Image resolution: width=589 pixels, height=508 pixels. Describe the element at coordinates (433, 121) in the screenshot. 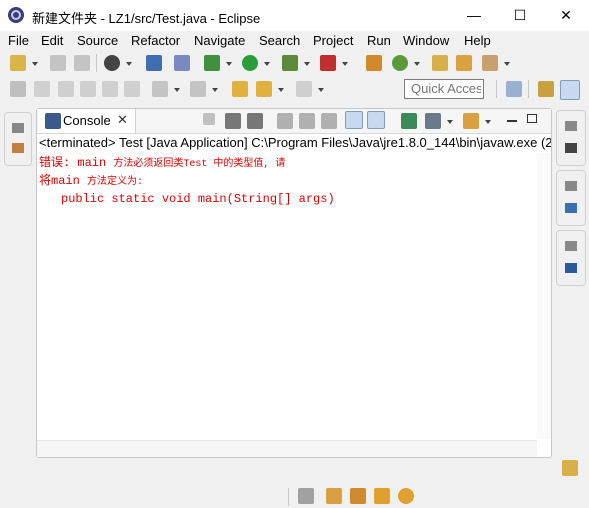

I see `display-console-icon` at that location.